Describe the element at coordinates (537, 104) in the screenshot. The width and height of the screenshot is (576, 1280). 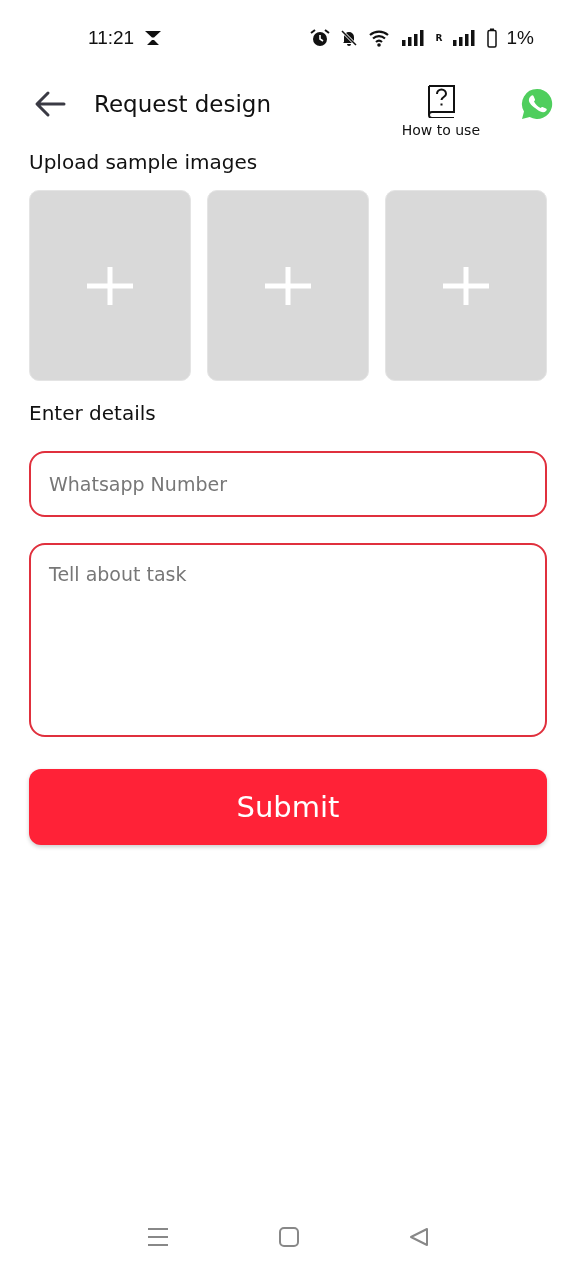
I see `whatsapp-icon` at that location.